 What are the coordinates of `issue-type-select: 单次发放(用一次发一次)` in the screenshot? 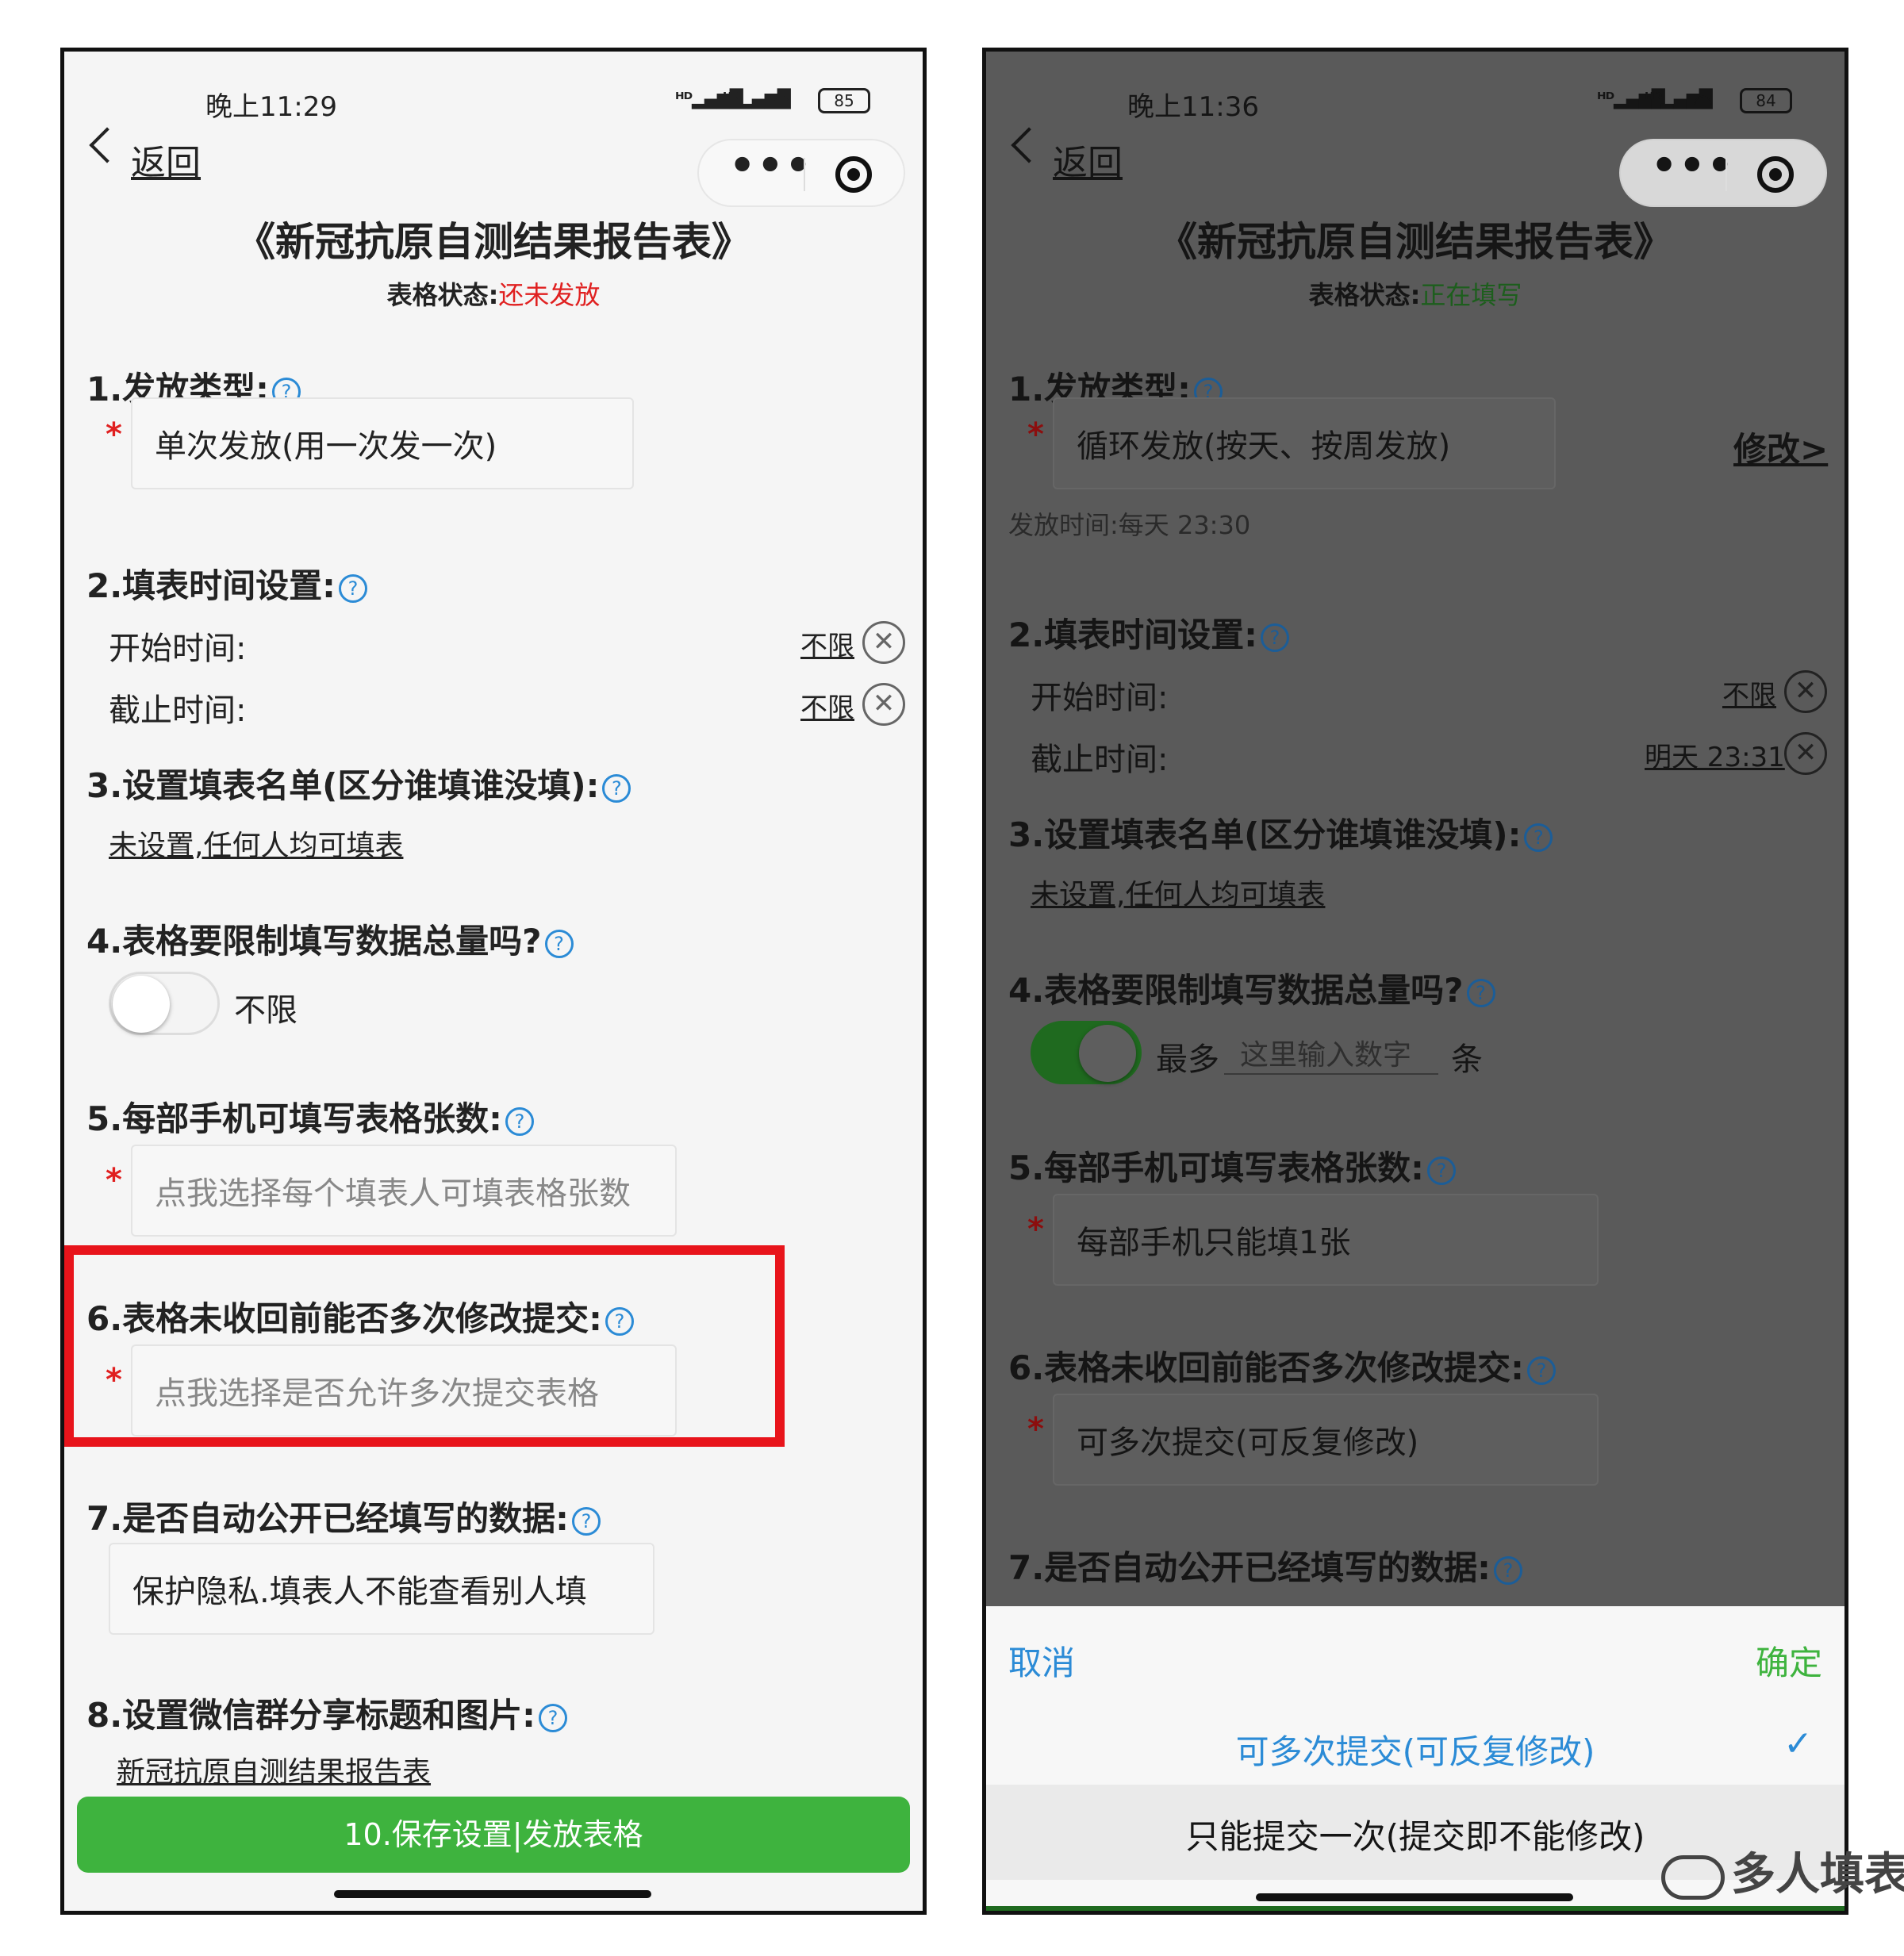 It's located at (382, 443).